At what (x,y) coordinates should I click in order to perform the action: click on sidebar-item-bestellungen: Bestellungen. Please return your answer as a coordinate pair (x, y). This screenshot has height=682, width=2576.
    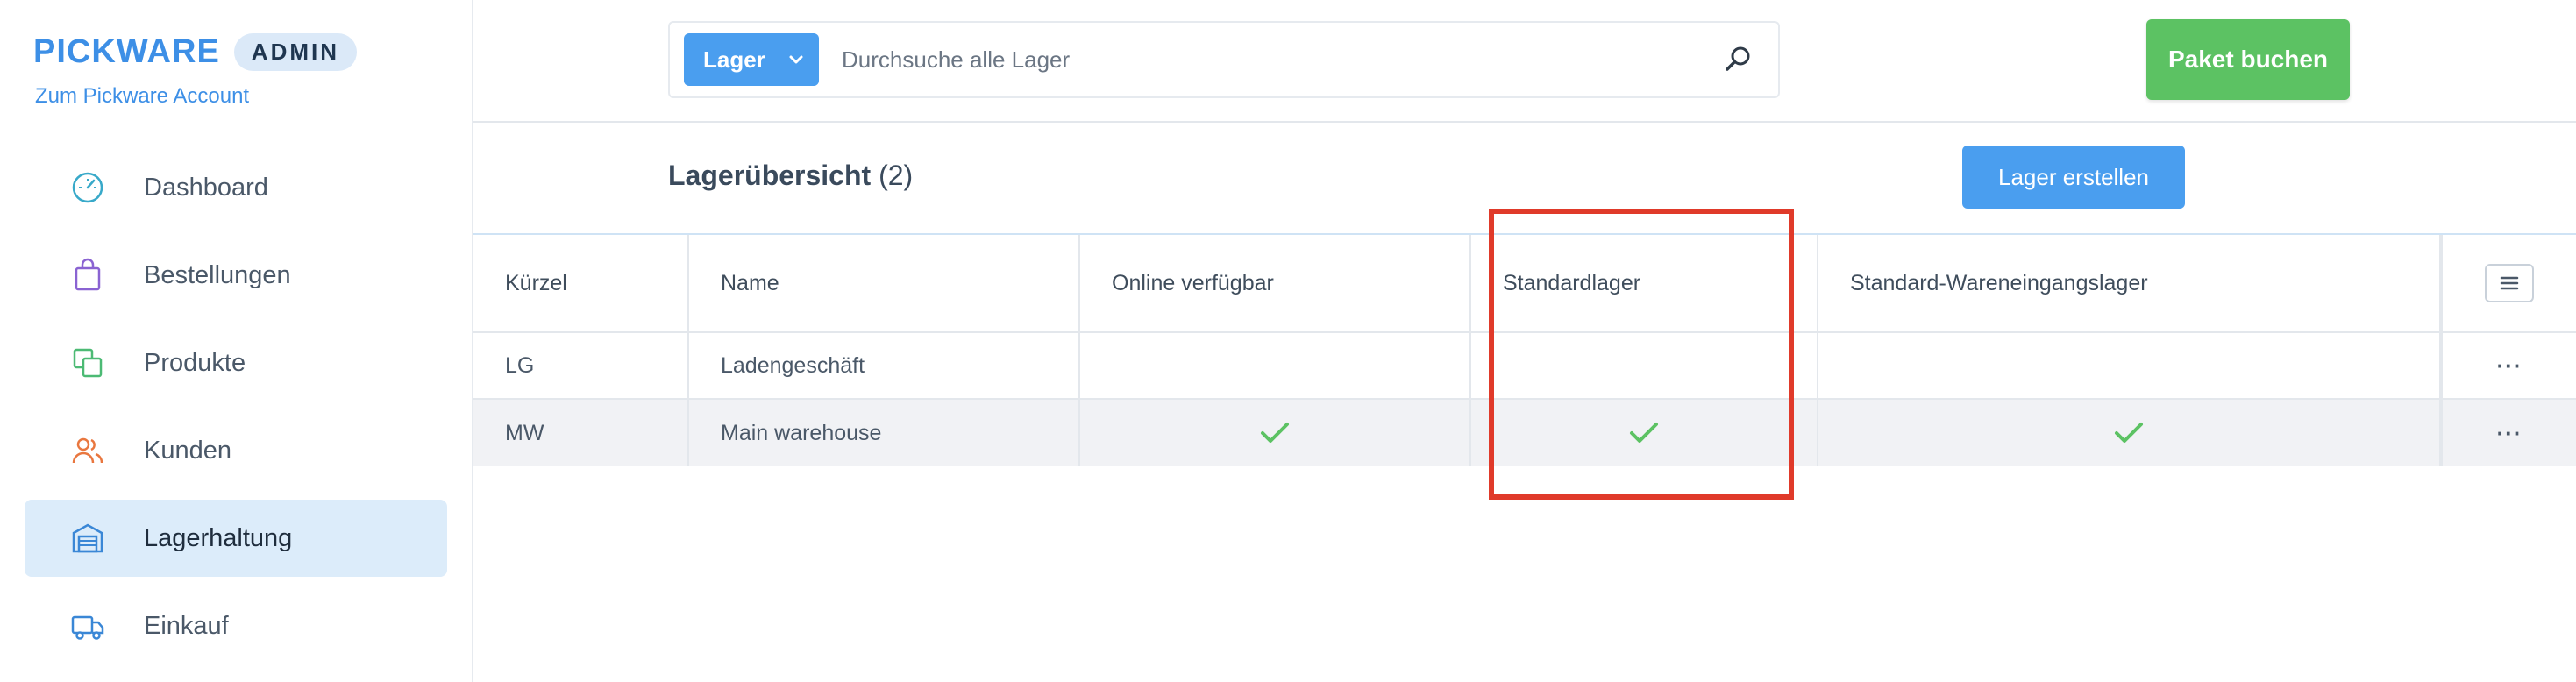
    Looking at the image, I should click on (236, 275).